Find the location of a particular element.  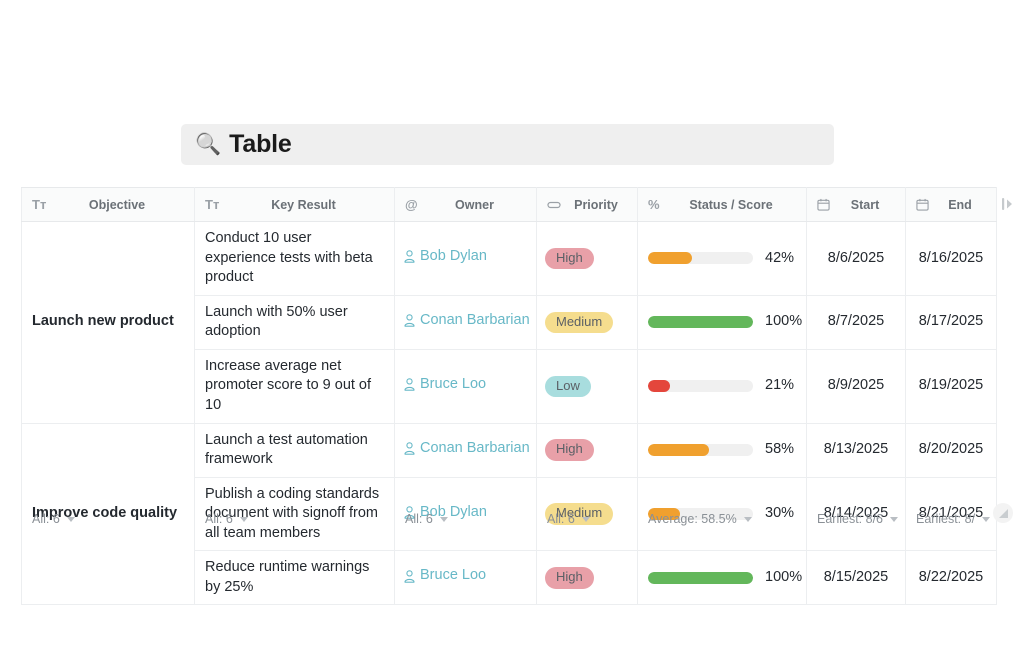

priority-cell: Low is located at coordinates (587, 386).